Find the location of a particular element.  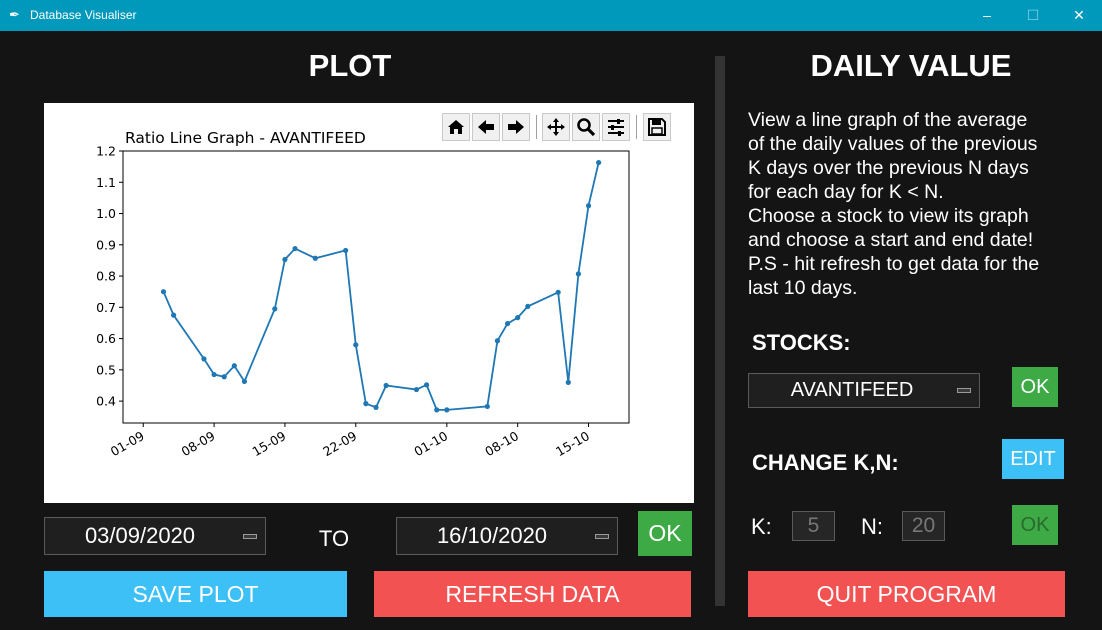

forward-arrow-icon is located at coordinates (516, 127).